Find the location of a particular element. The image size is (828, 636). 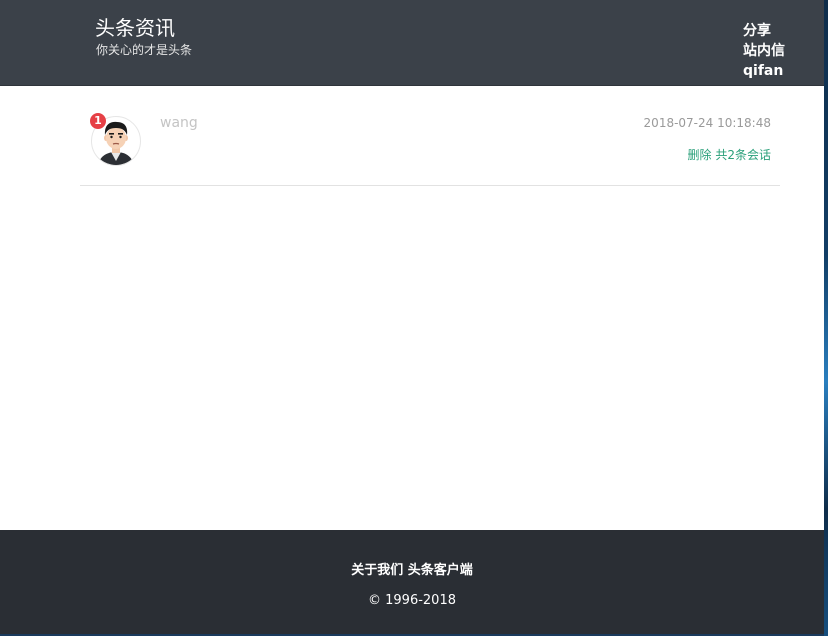

nav-messages-link: 站内信 is located at coordinates (778, 51).